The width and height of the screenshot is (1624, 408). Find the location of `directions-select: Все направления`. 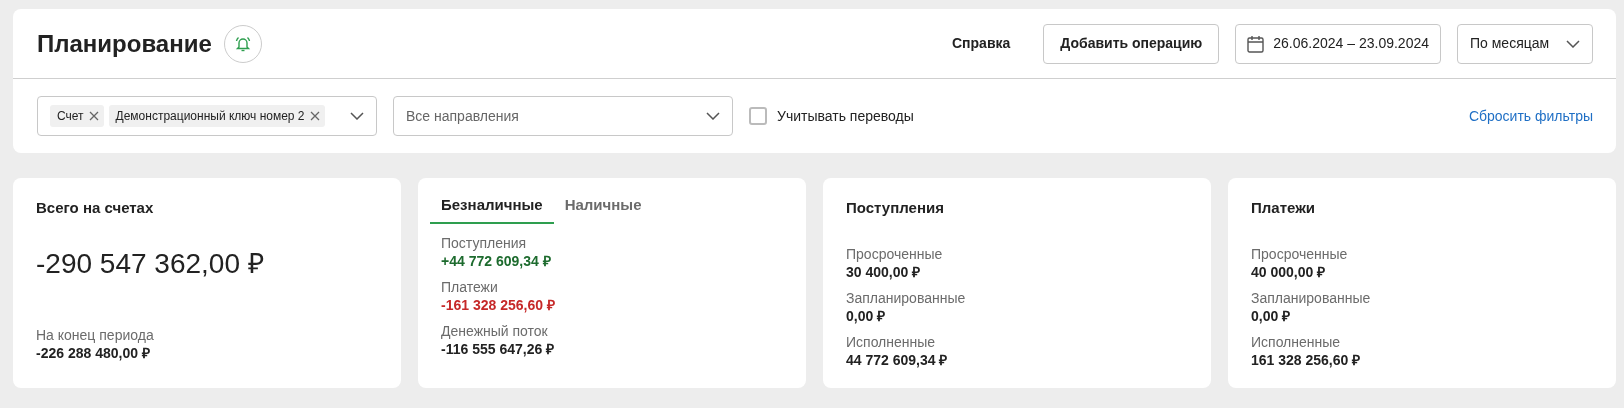

directions-select: Все направления is located at coordinates (563, 116).